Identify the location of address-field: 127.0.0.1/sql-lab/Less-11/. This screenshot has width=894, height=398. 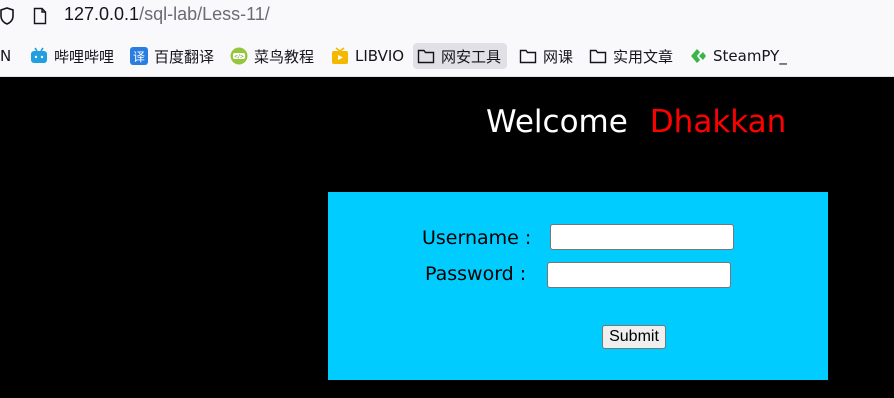
(167, 14).